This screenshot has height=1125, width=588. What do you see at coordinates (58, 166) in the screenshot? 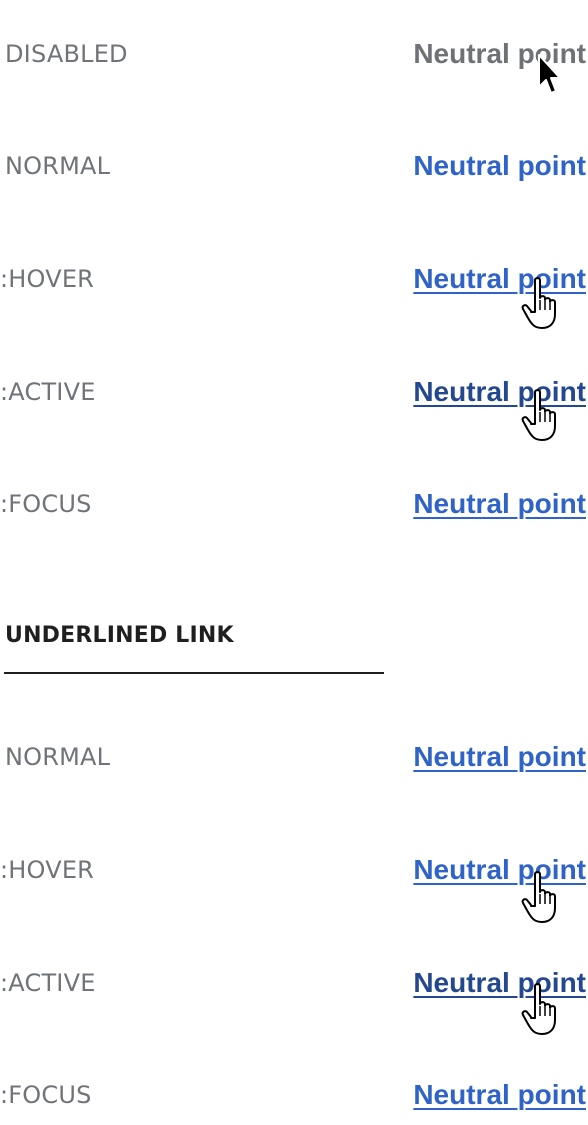
I see `state-label-normal: NORMAL` at bounding box center [58, 166].